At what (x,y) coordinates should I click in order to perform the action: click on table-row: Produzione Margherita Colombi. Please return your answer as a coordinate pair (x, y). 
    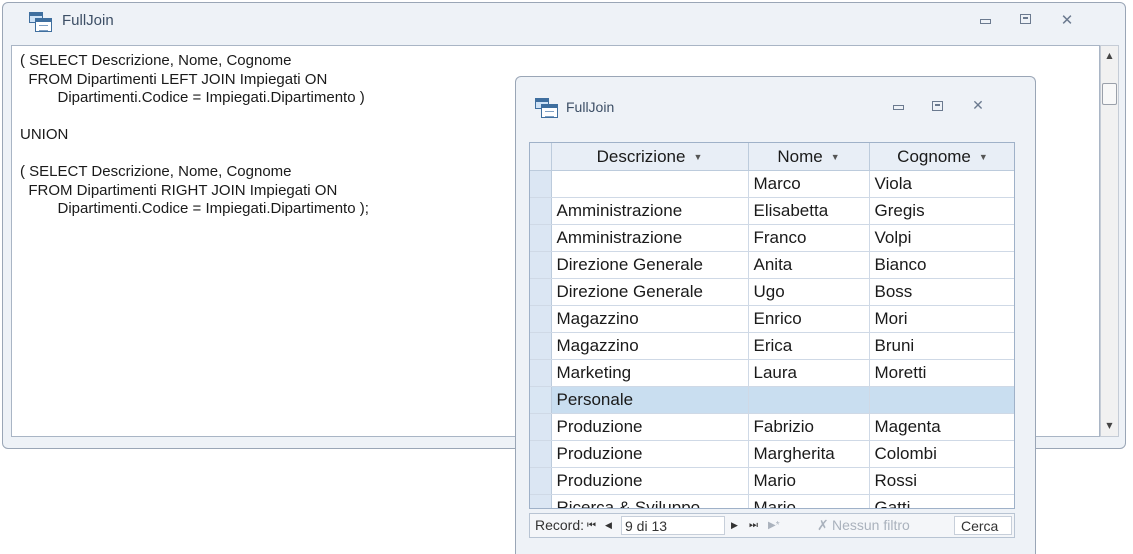
    Looking at the image, I should click on (772, 454).